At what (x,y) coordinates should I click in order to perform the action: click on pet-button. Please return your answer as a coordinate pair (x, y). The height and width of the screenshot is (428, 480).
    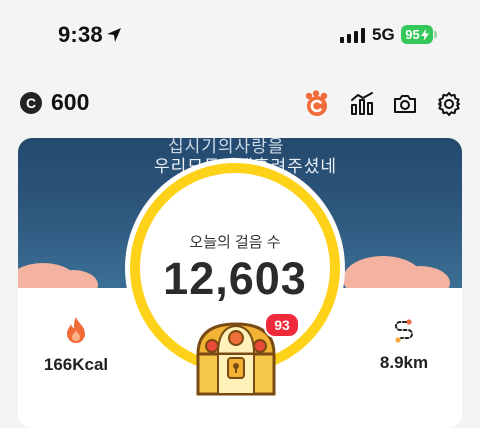
    Looking at the image, I should click on (317, 104).